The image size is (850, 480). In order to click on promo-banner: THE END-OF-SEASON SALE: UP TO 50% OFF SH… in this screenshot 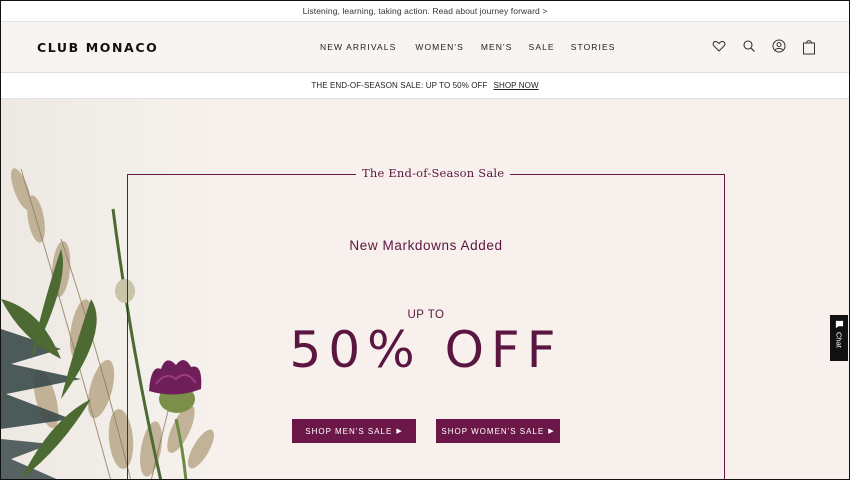, I will do `click(425, 86)`.